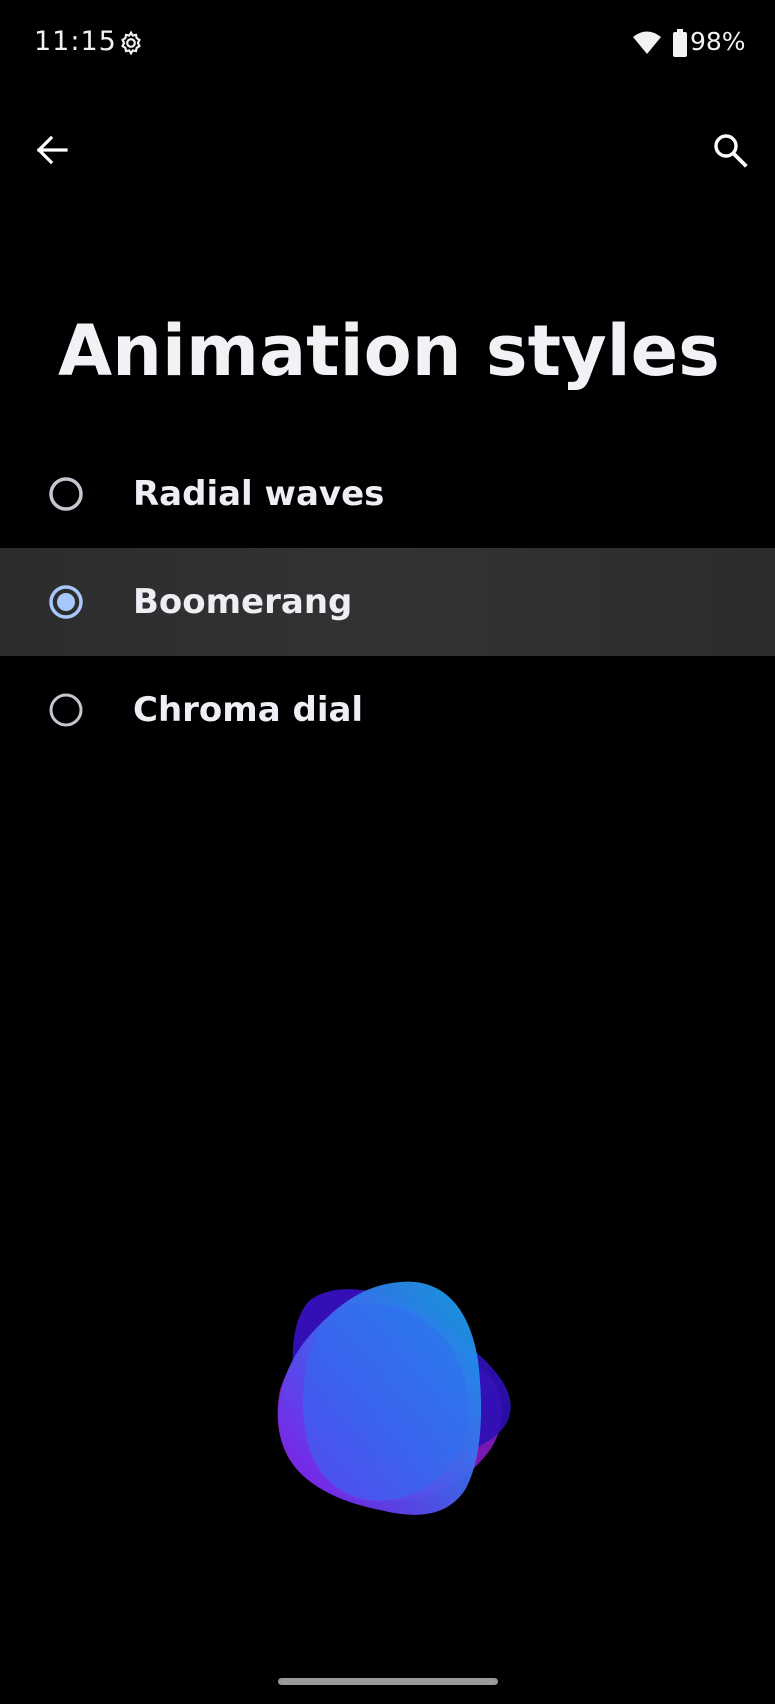  Describe the element at coordinates (387, 710) in the screenshot. I see `option-chroma-dial: Chroma dial` at that location.